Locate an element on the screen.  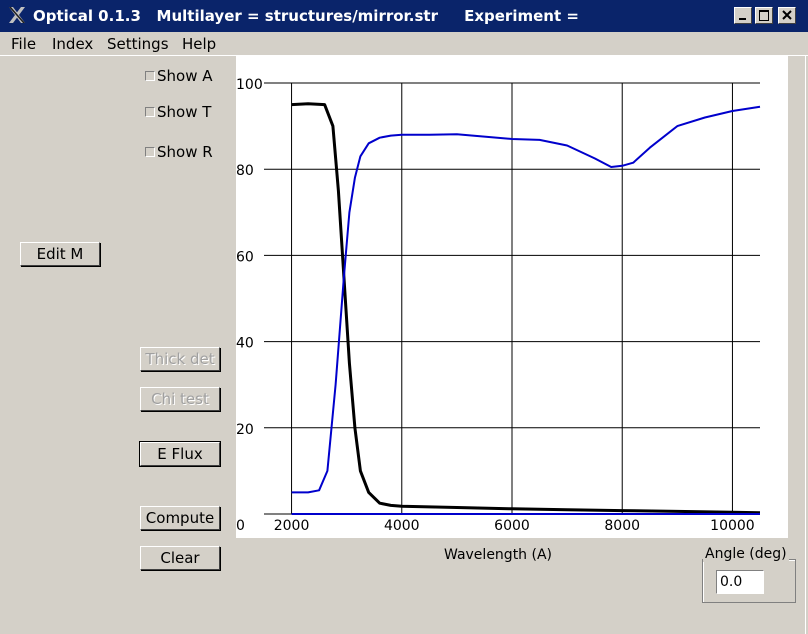
menu-settings: Settings is located at coordinates (138, 44).